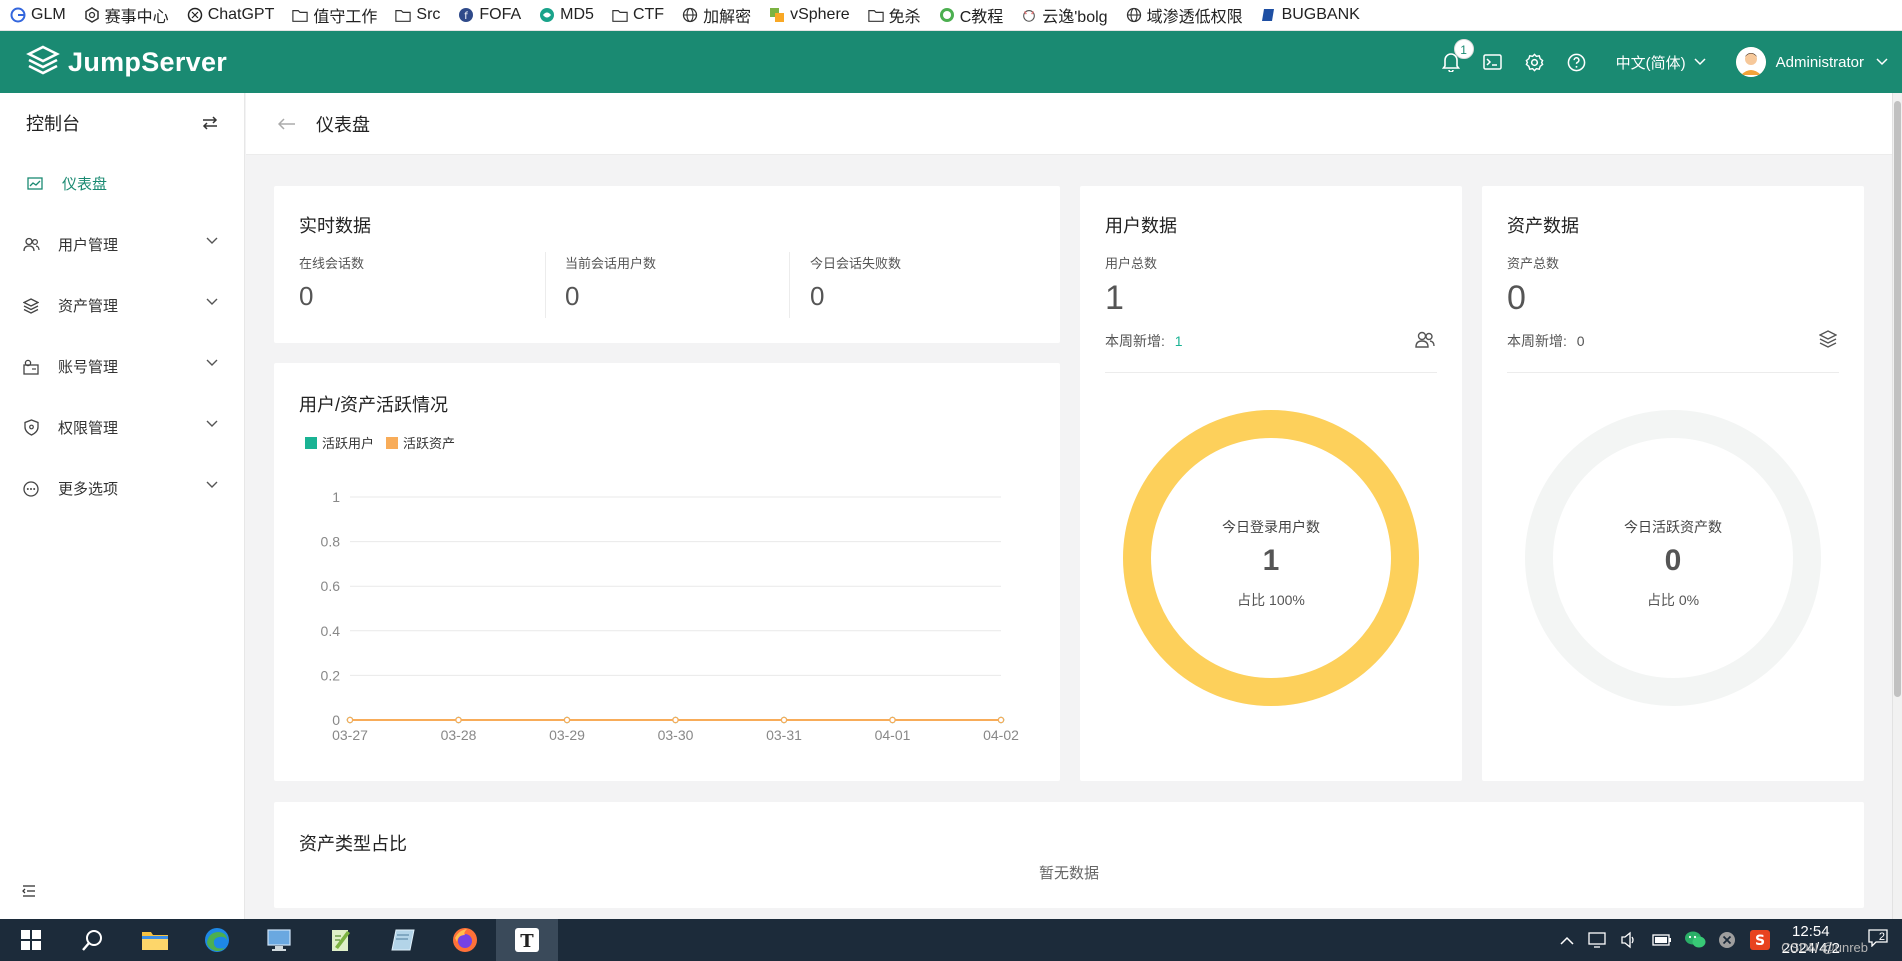 This screenshot has height=961, width=1902. What do you see at coordinates (1271, 527) in the screenshot?
I see `users-ring-label: 今日登录用户数` at bounding box center [1271, 527].